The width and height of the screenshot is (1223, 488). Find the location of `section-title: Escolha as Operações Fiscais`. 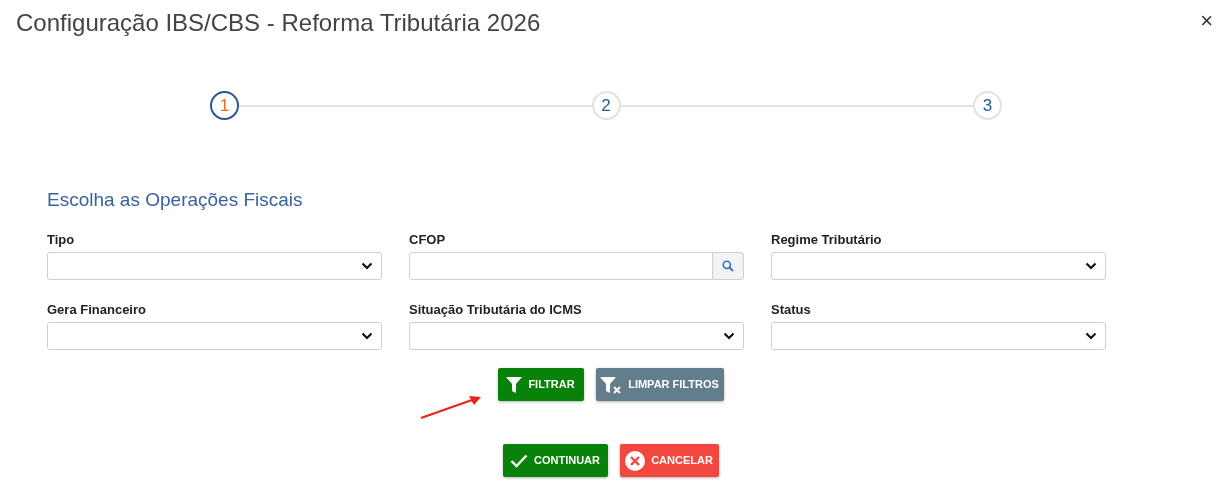

section-title: Escolha as Operações Fiscais is located at coordinates (175, 200).